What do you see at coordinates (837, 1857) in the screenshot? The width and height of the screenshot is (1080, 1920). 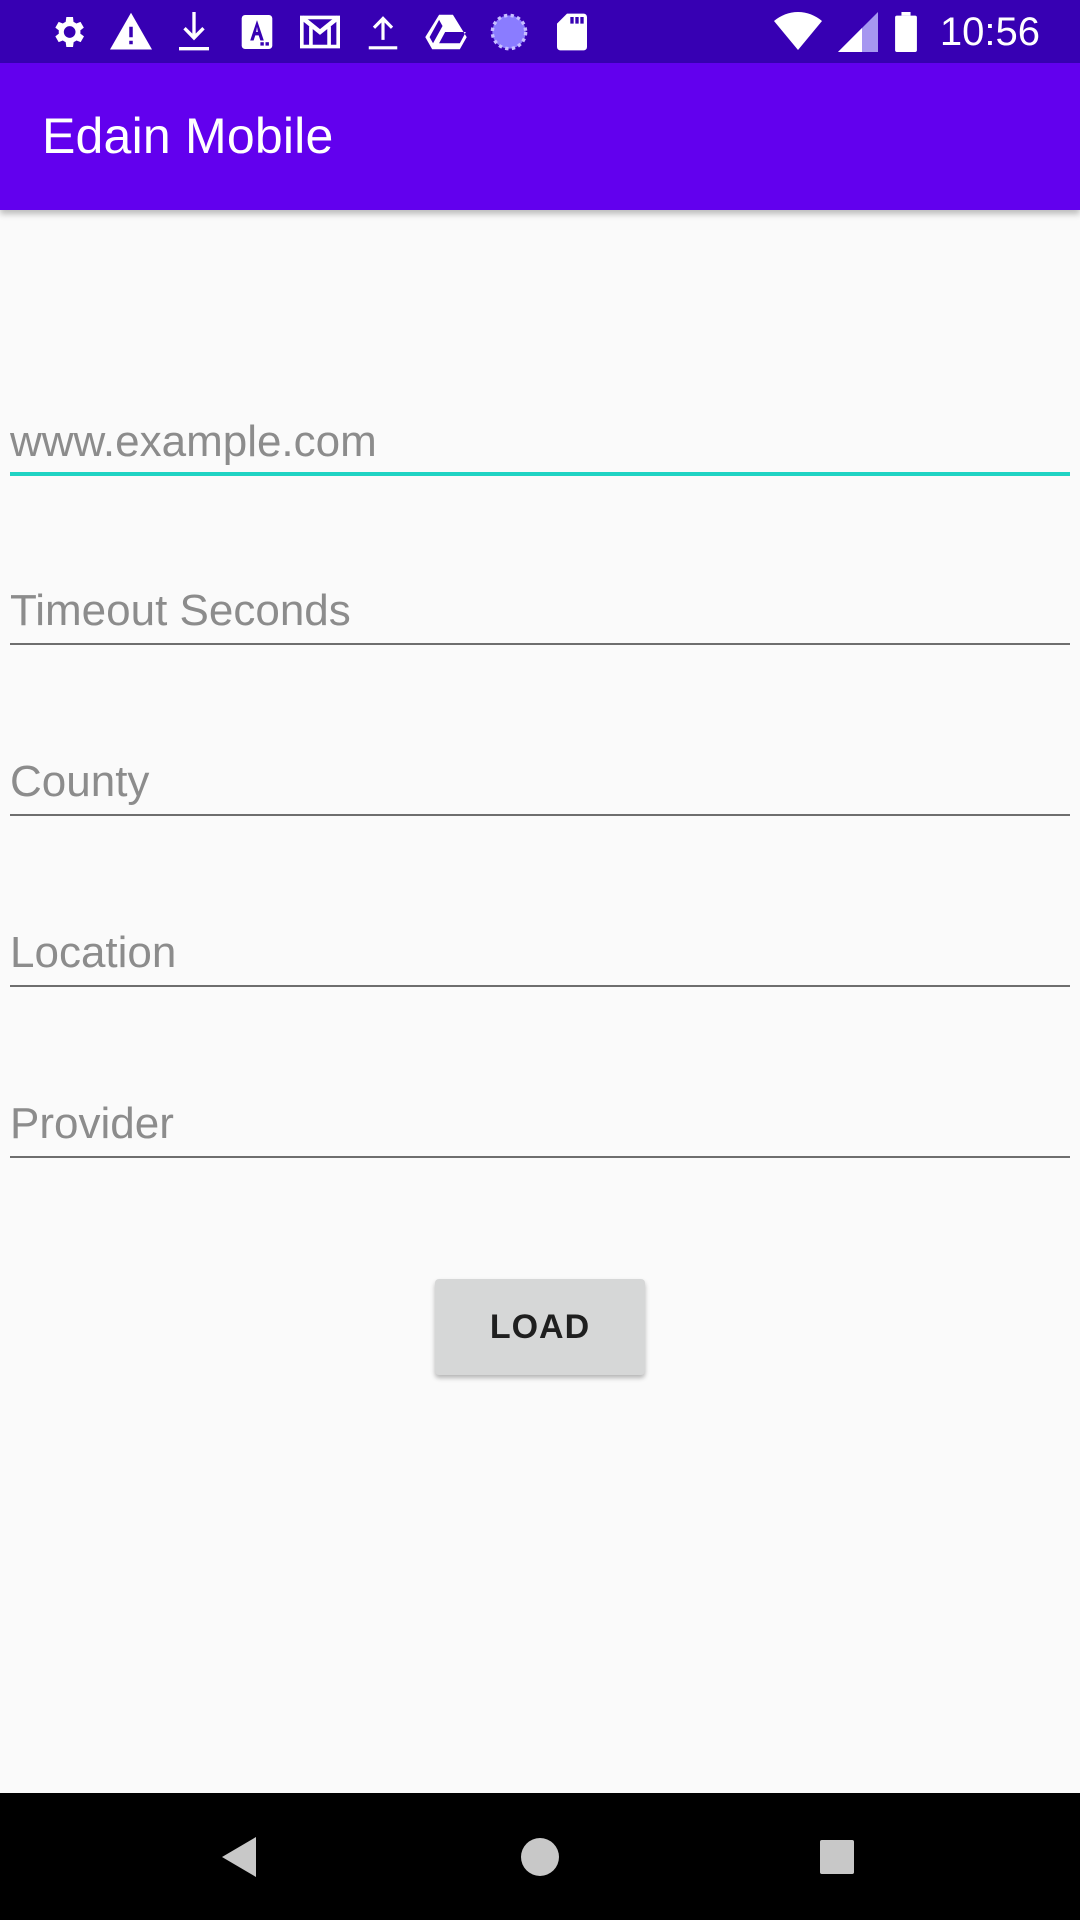 I see `recents-icon` at bounding box center [837, 1857].